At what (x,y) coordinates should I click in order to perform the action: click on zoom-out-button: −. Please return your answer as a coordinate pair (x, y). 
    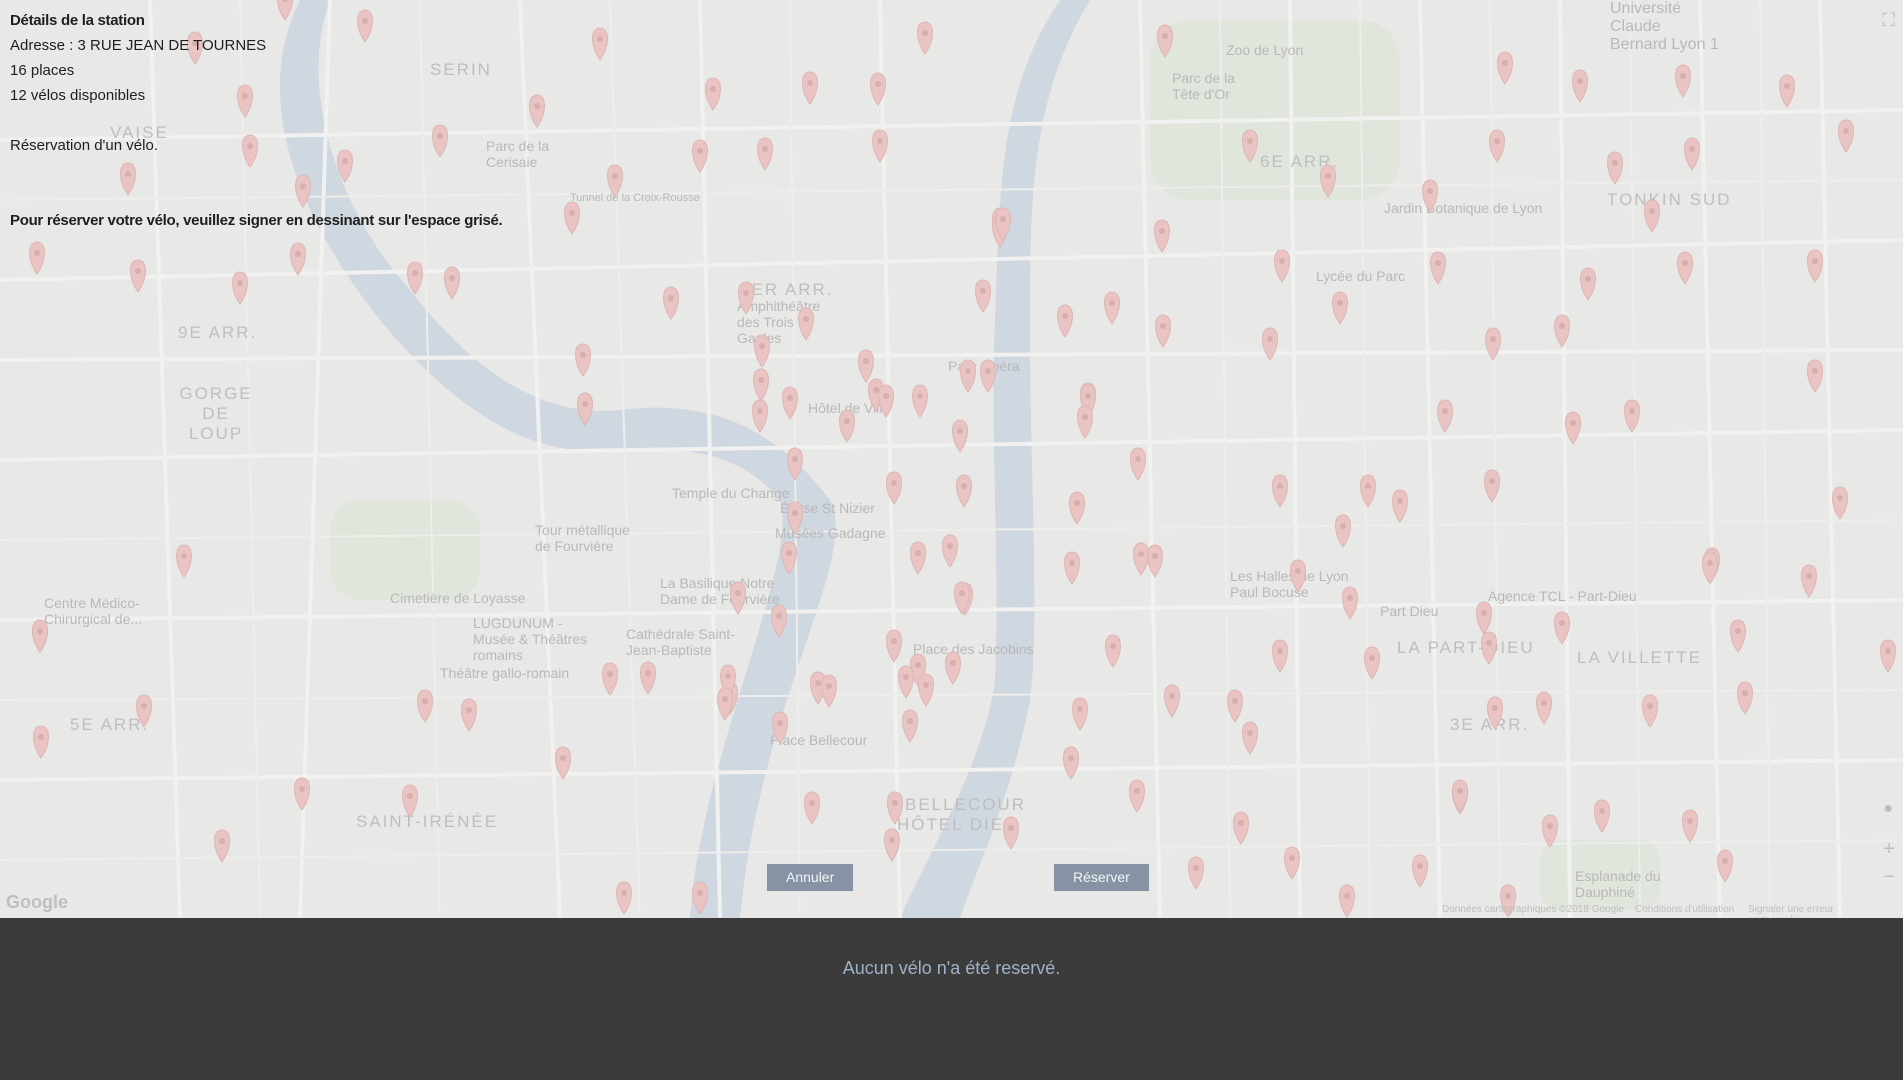
    Looking at the image, I should click on (1889, 877).